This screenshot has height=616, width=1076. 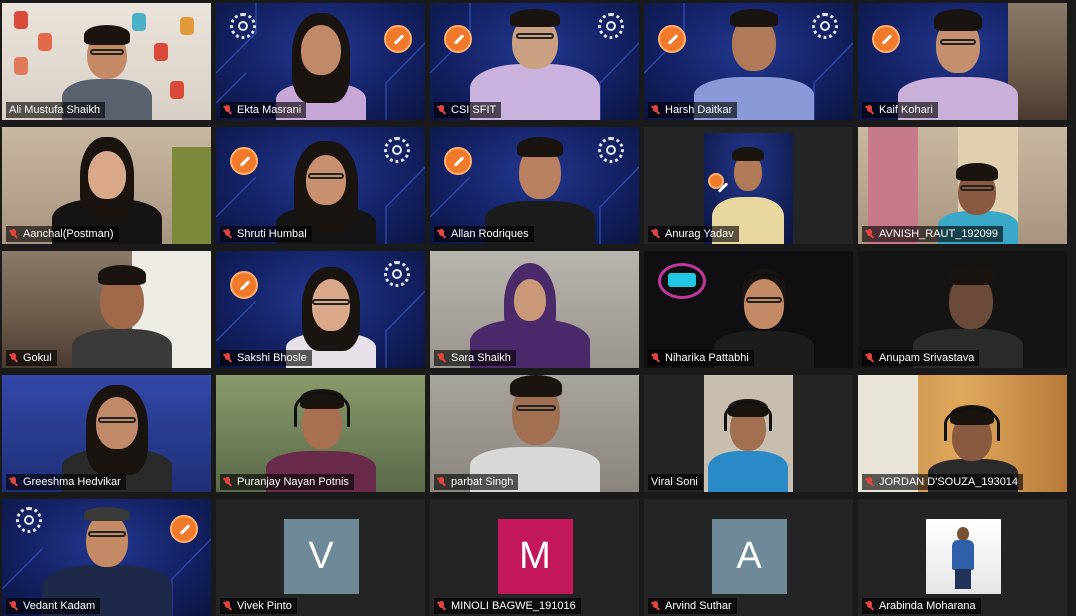 I want to click on participant-name-label: Kaif Kohari, so click(x=900, y=110).